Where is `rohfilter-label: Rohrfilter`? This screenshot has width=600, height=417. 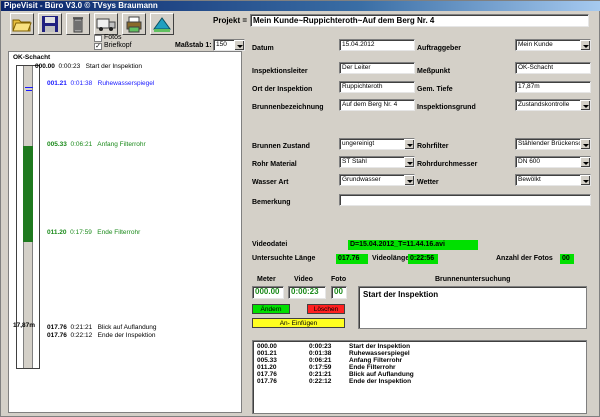 rohfilter-label: Rohrfilter is located at coordinates (433, 146).